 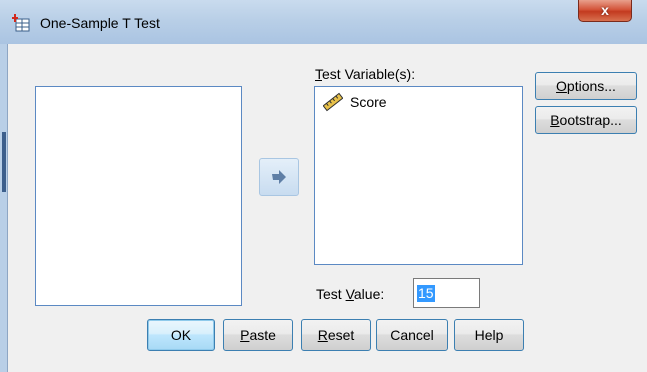 I want to click on window-left-frame, so click(x=4, y=208).